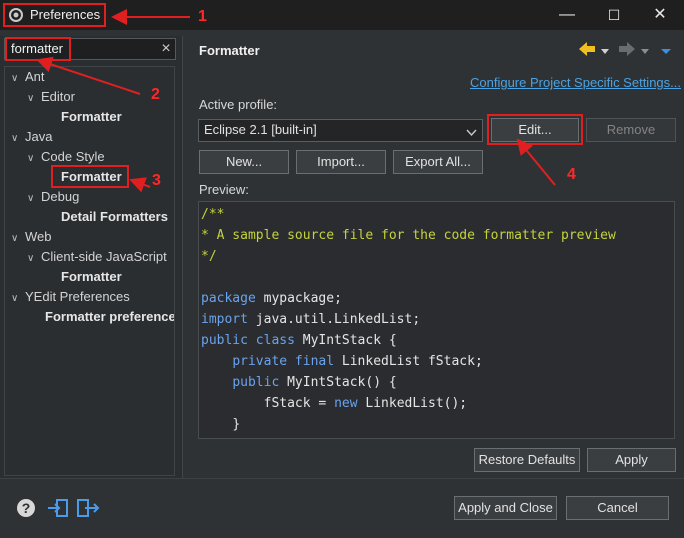 This screenshot has height=538, width=684. I want to click on callout-number-1: 1, so click(202, 16).